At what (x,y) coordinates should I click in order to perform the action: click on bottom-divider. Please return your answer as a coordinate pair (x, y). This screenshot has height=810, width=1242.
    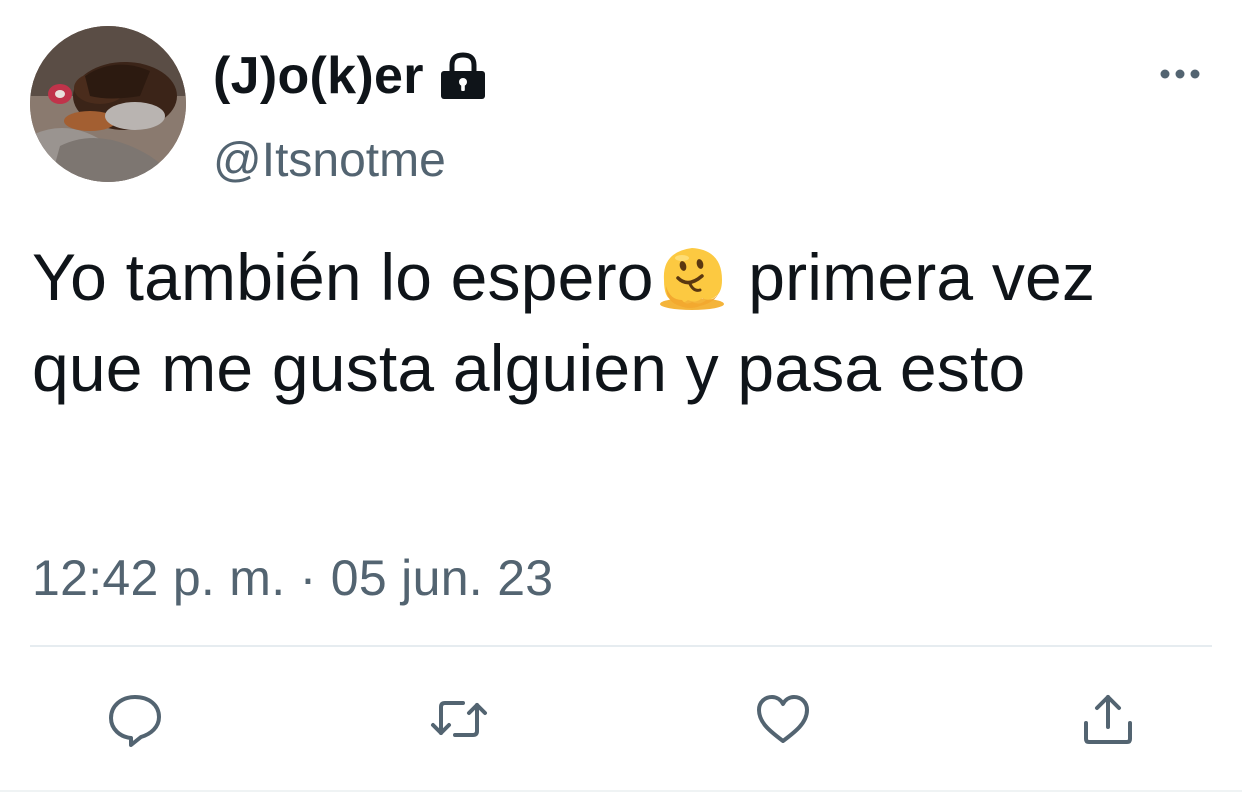
    Looking at the image, I should click on (621, 791).